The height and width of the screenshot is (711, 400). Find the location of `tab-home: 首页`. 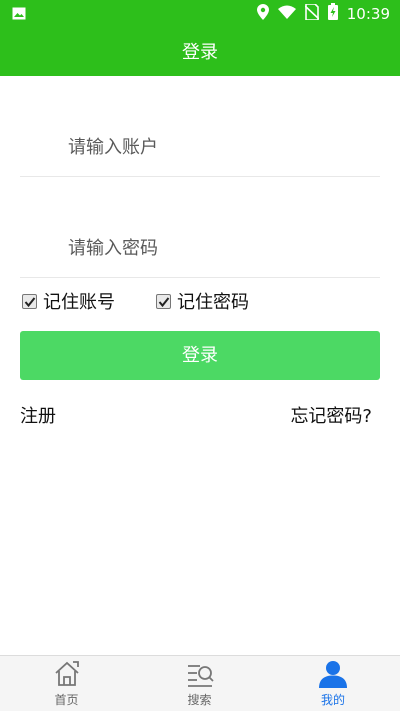

tab-home: 首页 is located at coordinates (66, 683).